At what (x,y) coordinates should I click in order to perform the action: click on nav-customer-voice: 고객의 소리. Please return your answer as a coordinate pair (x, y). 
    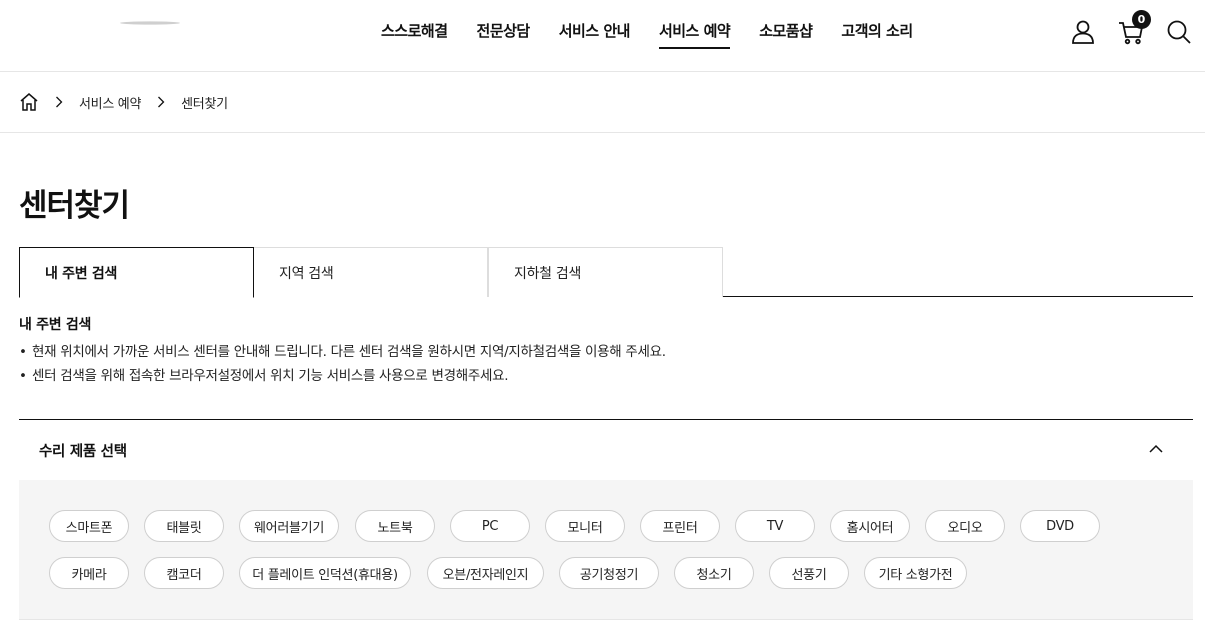
    Looking at the image, I should click on (877, 34).